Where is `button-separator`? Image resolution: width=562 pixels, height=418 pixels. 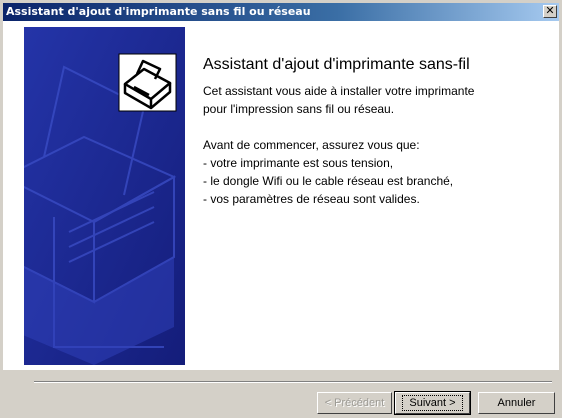
button-separator is located at coordinates (293, 382).